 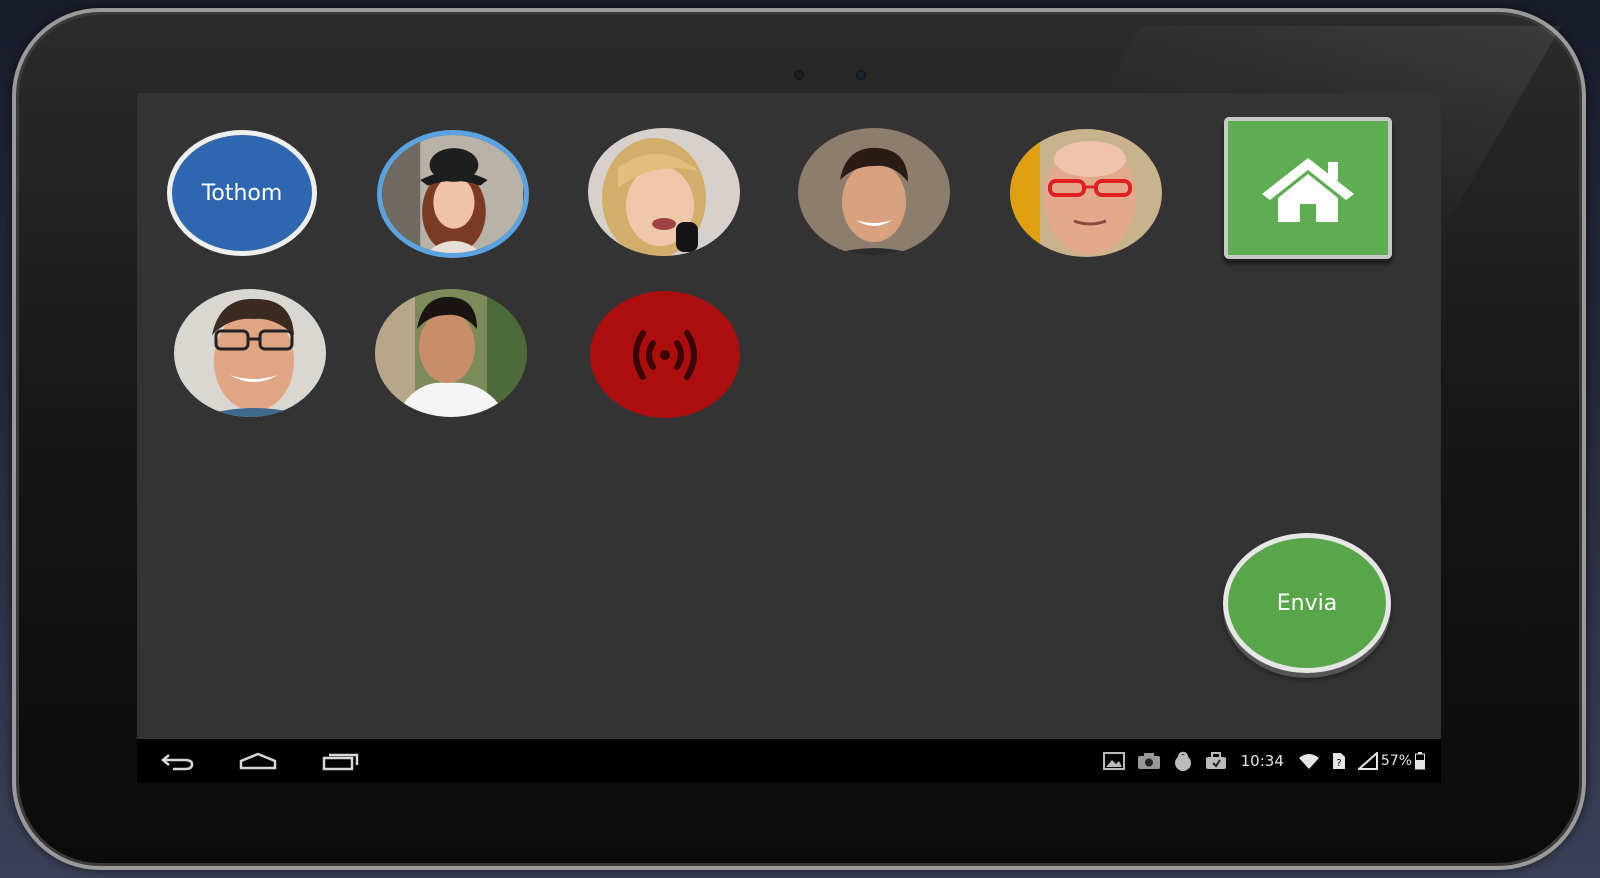 What do you see at coordinates (1183, 761) in the screenshot?
I see `lock-icon` at bounding box center [1183, 761].